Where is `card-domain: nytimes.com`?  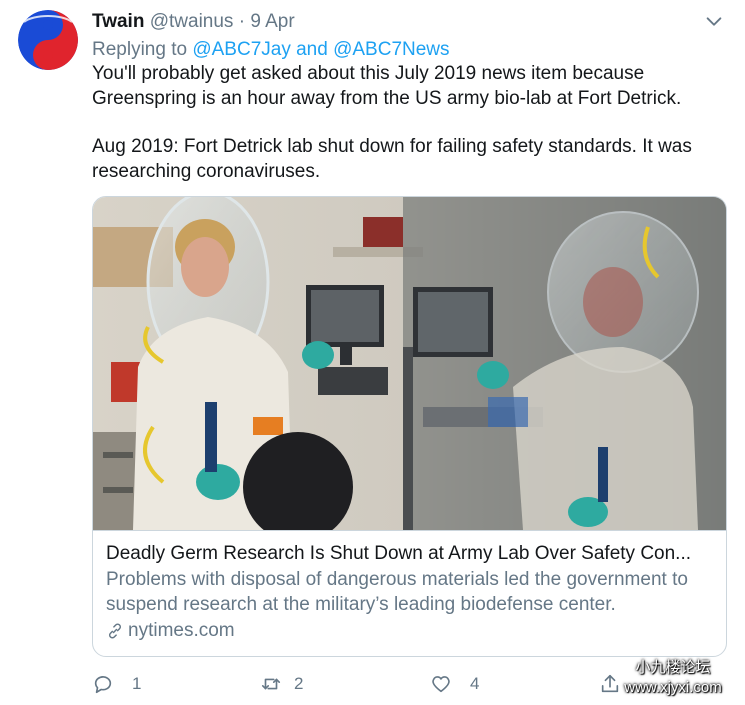 card-domain: nytimes.com is located at coordinates (410, 630).